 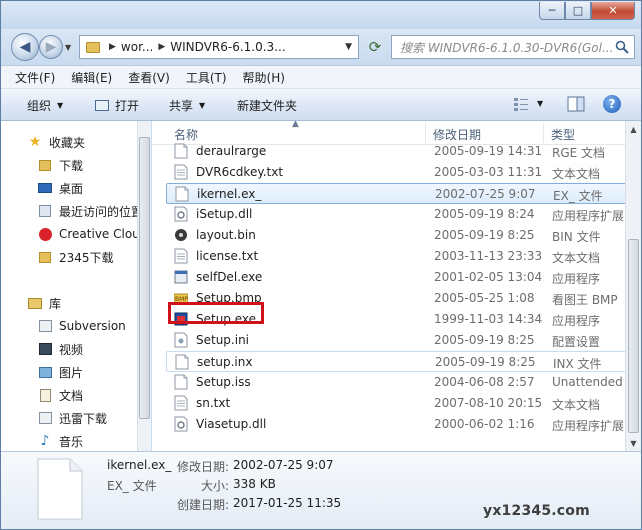 I want to click on menu-bar: 文件(F) 编辑(E) 查看(V) 工具(T) 帮助(H), so click(x=321, y=77).